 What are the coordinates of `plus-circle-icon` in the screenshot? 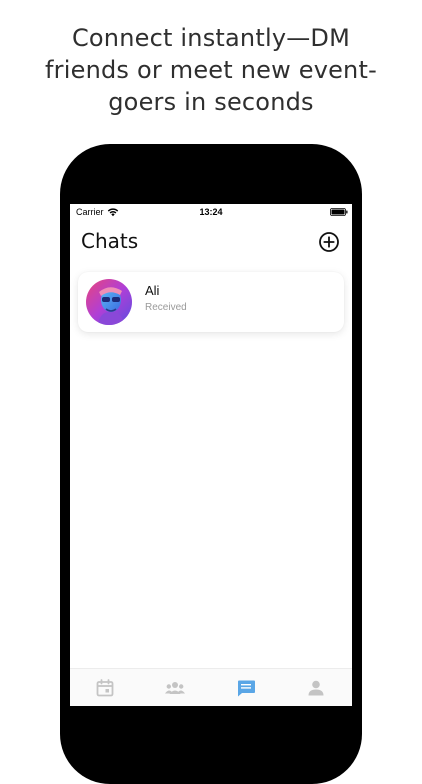 It's located at (329, 242).